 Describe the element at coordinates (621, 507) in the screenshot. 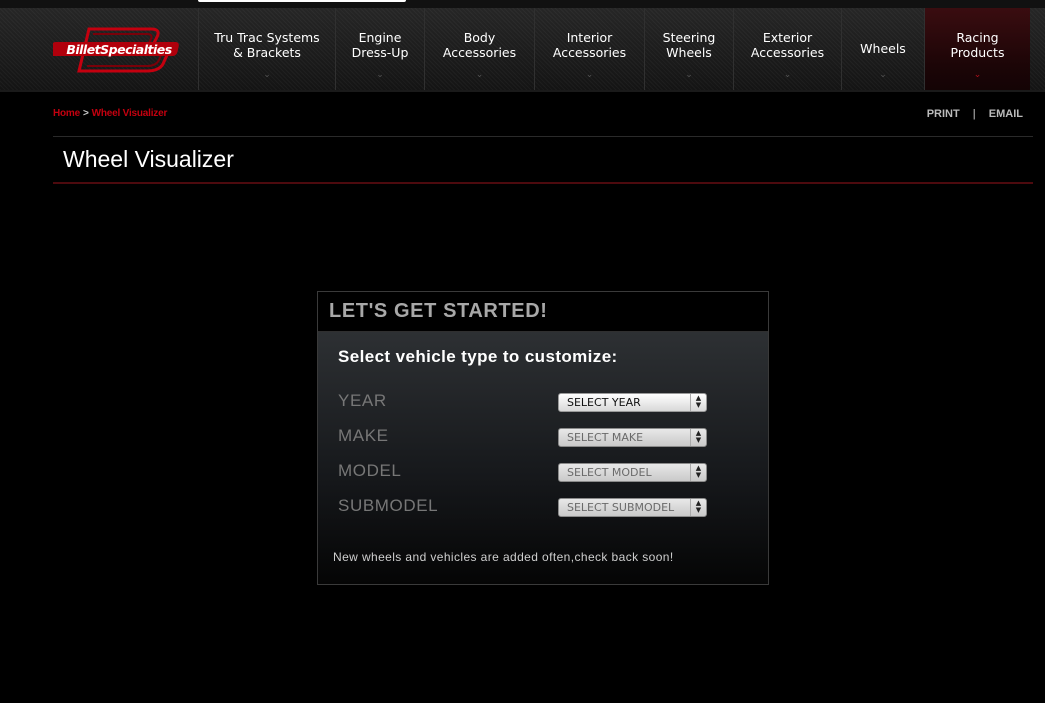

I see `submodel-select-value: SELECT SUBMODEL` at that location.